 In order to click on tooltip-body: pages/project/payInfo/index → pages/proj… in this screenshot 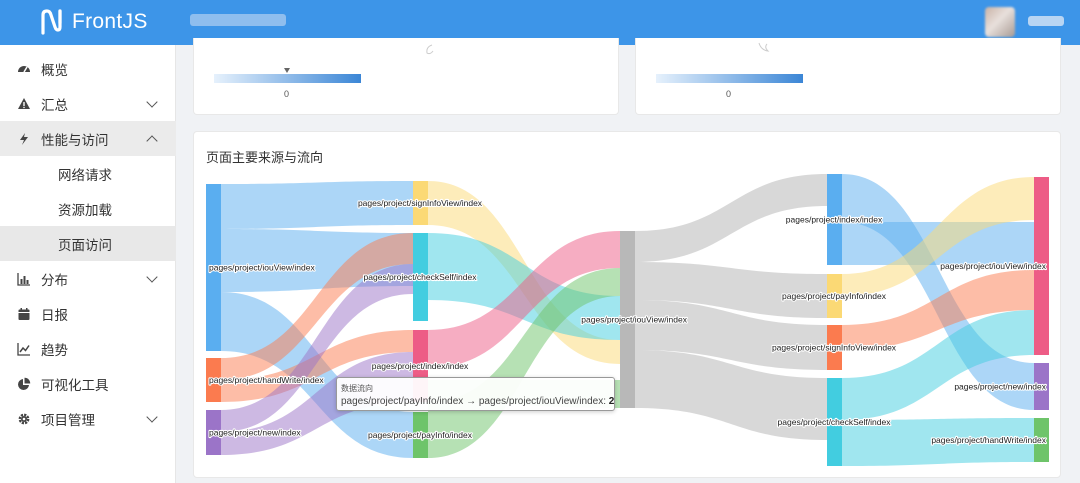, I will do `click(478, 401)`.